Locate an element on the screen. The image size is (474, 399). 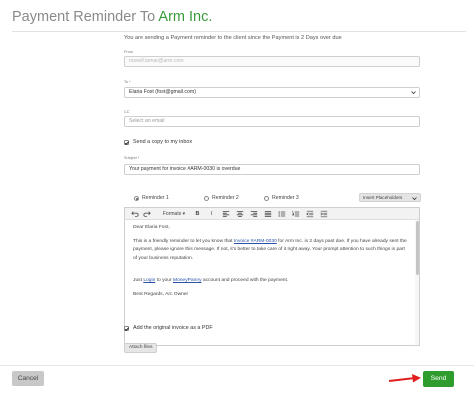
send-button: Send is located at coordinates (438, 379).